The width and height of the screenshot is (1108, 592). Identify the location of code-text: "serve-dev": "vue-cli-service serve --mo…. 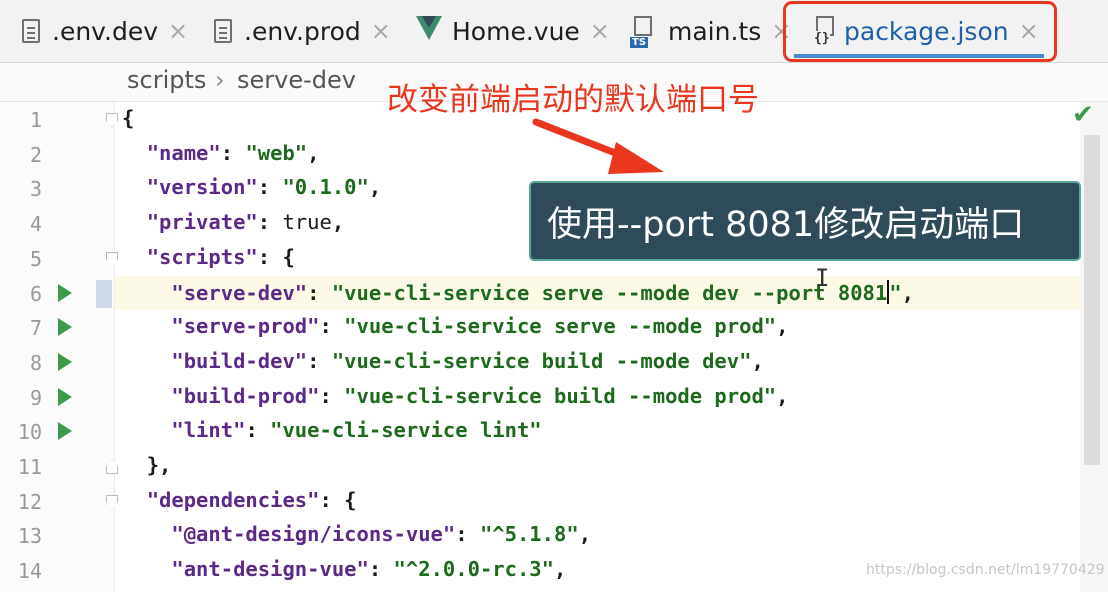
(518, 292).